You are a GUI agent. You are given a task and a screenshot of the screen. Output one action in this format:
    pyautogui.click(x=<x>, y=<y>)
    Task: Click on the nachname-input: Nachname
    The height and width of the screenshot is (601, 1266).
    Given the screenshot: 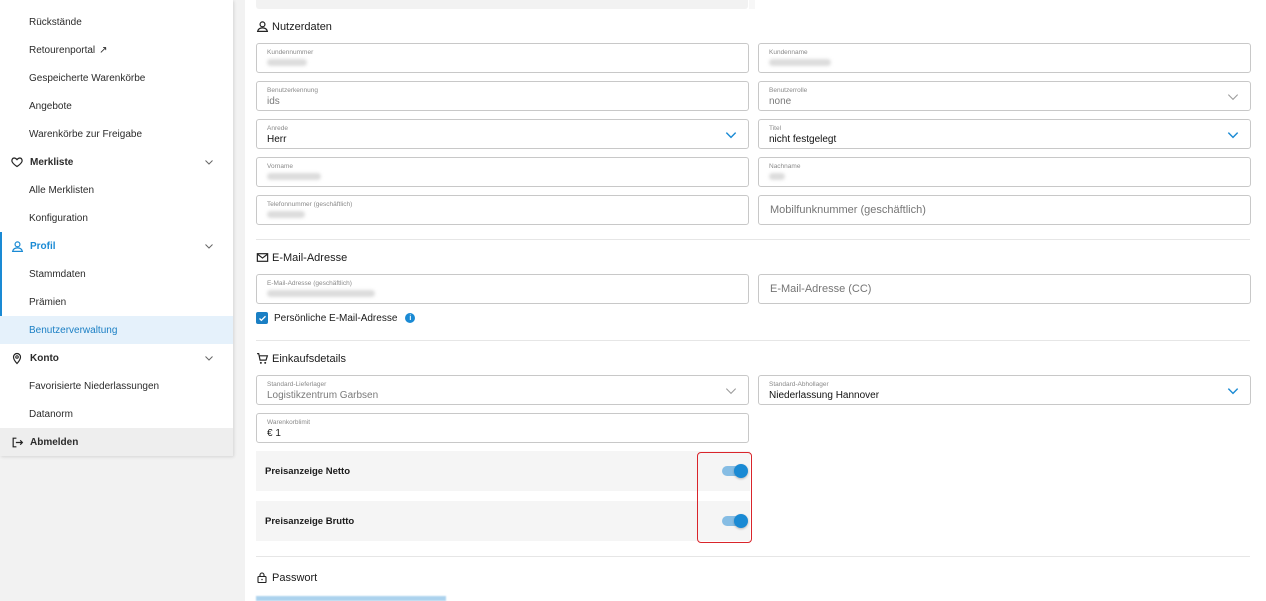 What is the action you would take?
    pyautogui.click(x=1004, y=172)
    